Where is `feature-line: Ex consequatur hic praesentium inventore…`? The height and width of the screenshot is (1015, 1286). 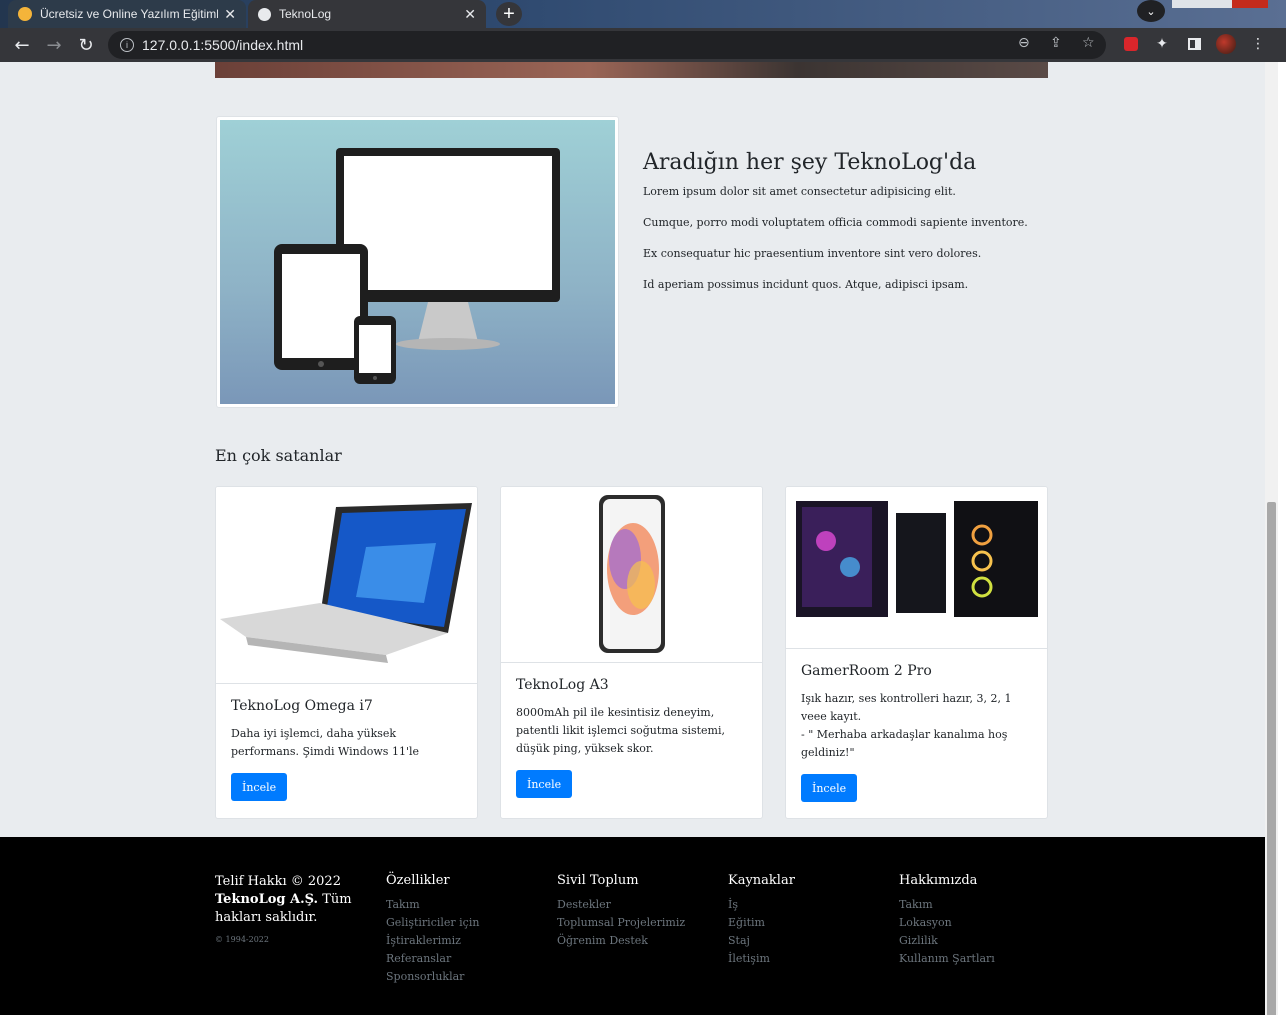 feature-line: Ex consequatur hic praesentium inventore… is located at coordinates (812, 253).